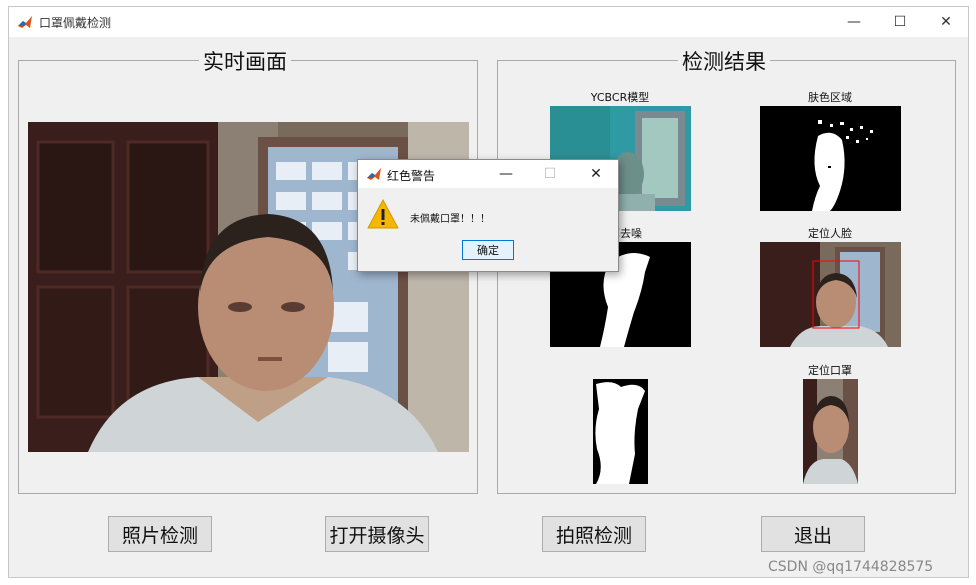  I want to click on mask-locate-image, so click(830, 431).